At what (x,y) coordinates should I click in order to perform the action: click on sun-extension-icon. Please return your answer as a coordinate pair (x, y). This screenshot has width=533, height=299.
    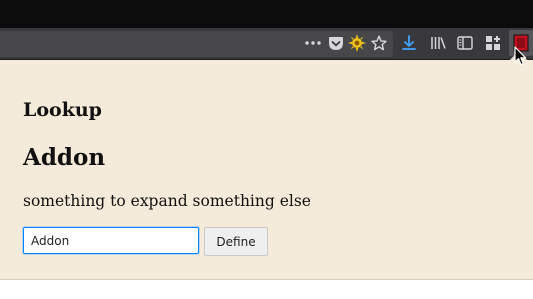
    Looking at the image, I should click on (357, 43).